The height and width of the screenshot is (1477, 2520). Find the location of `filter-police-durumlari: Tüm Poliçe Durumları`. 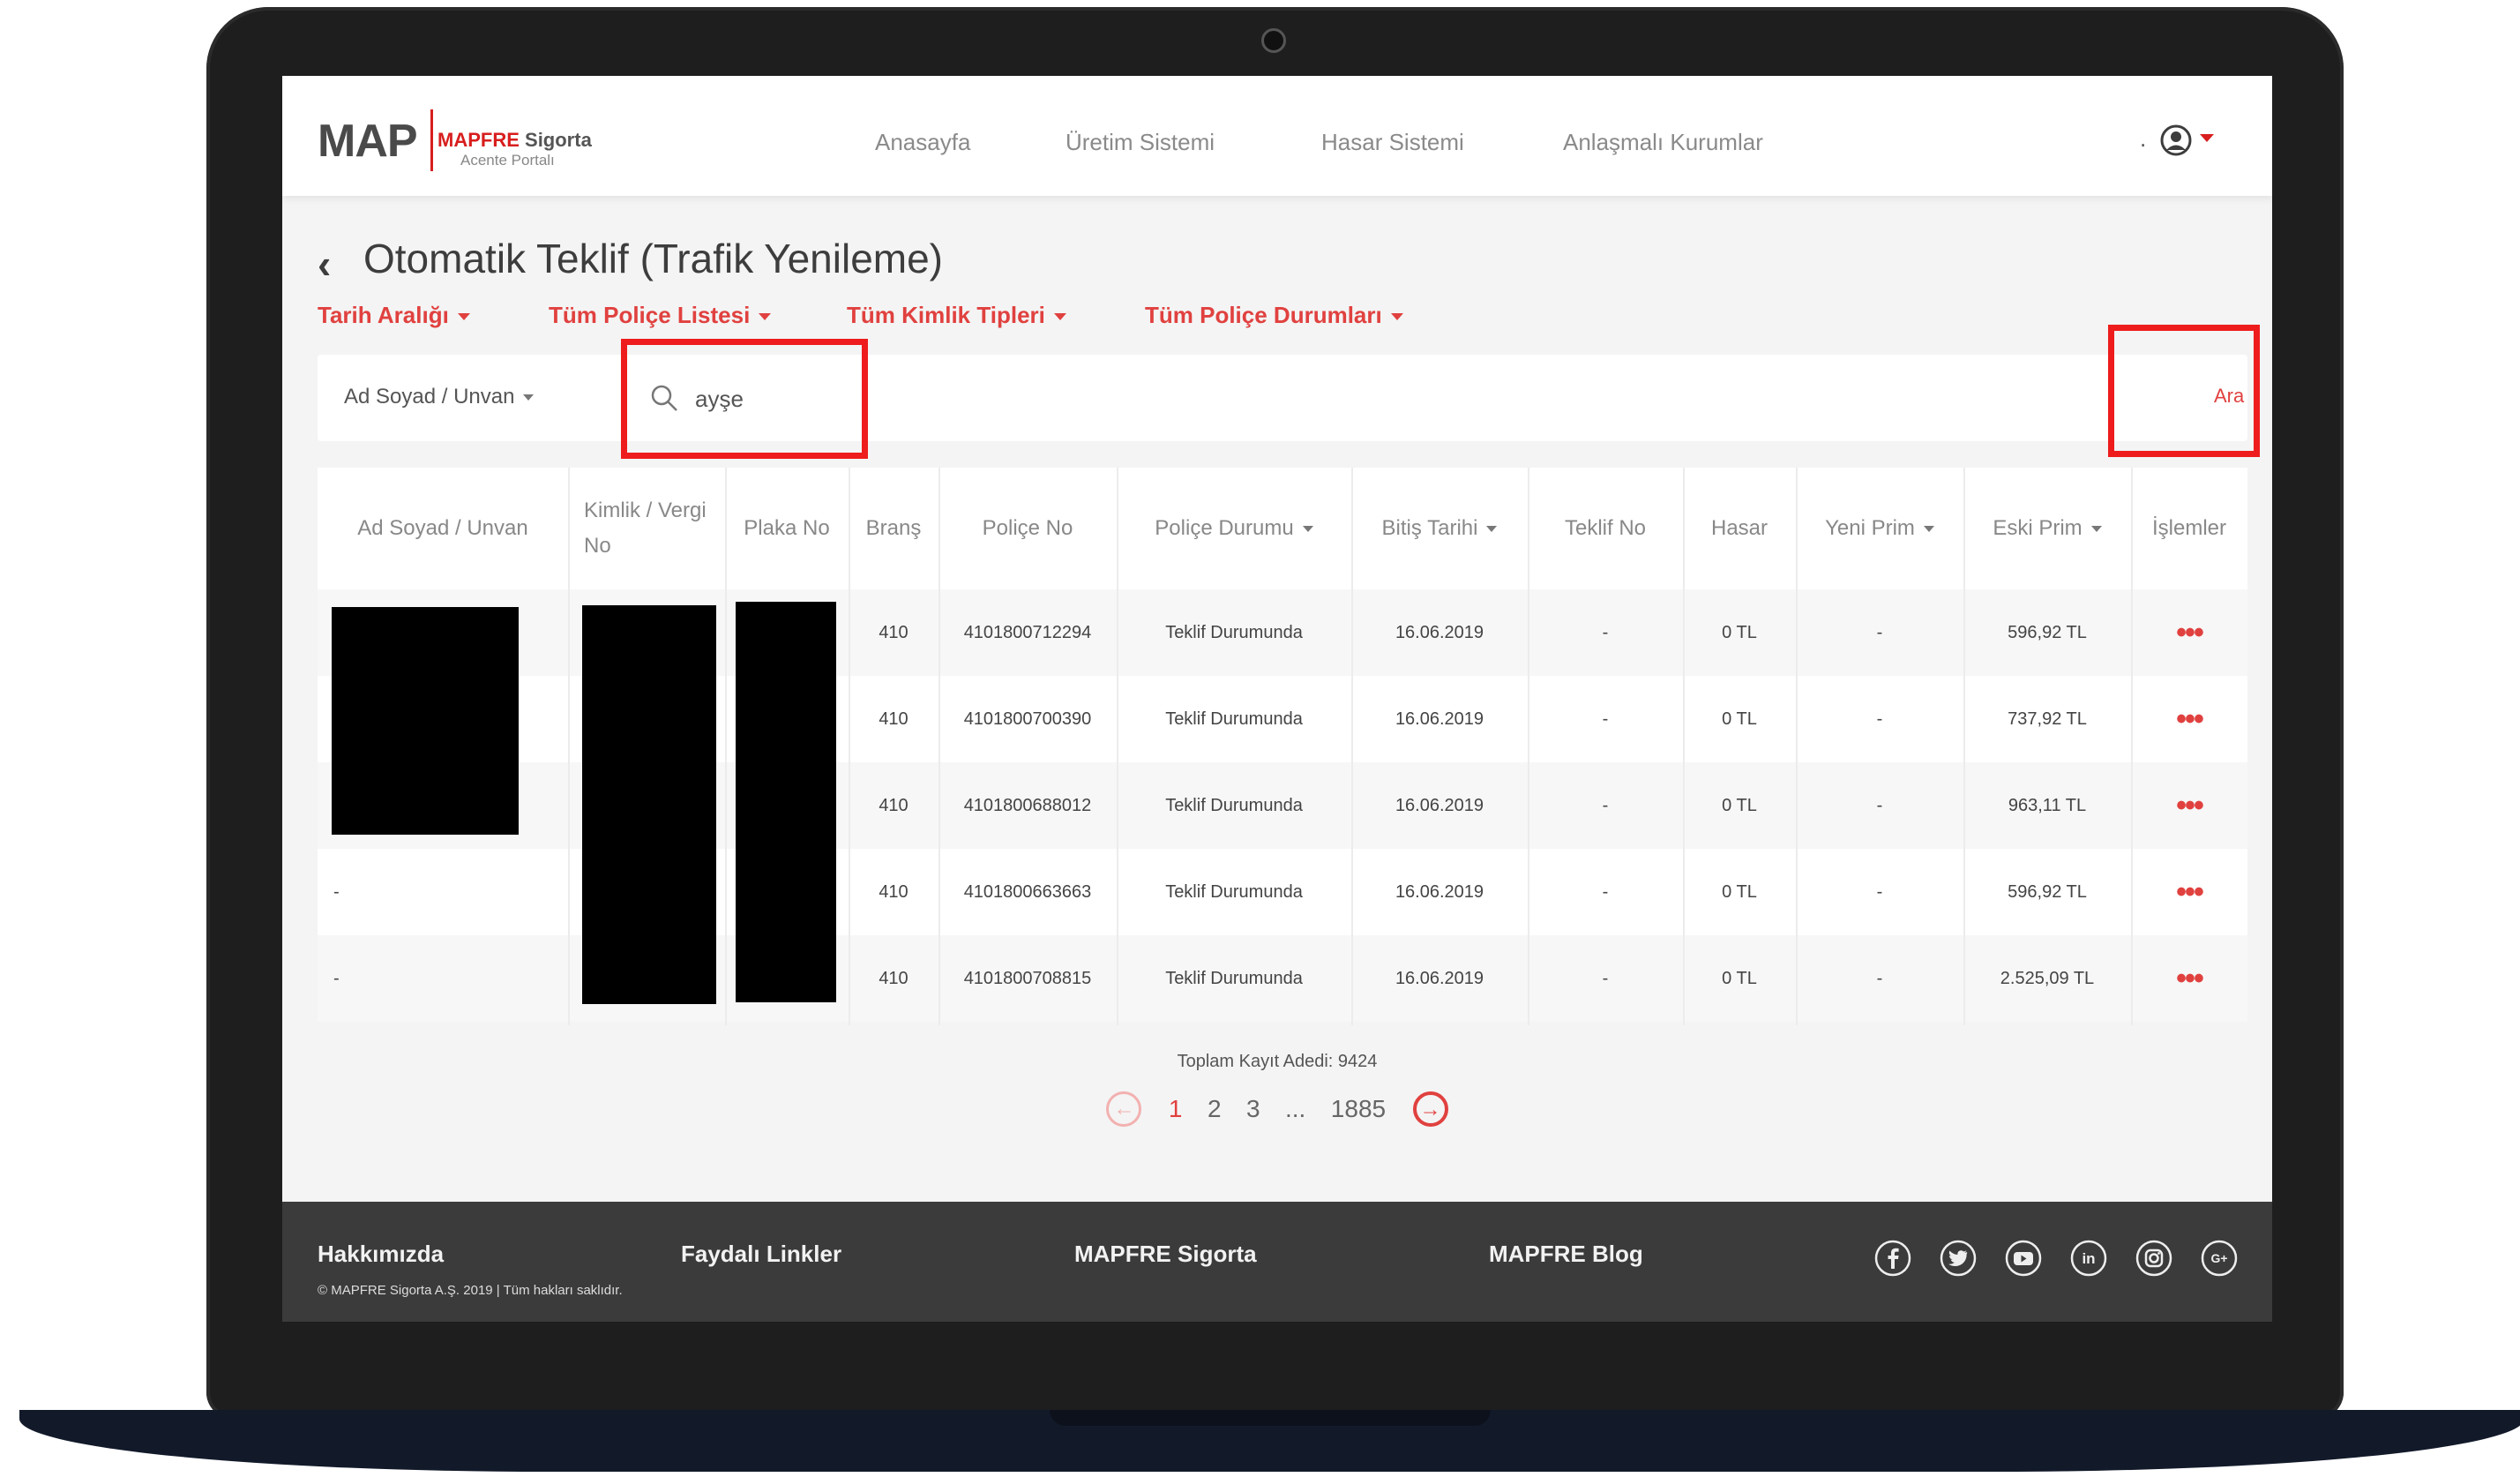

filter-police-durumlari: Tüm Poliçe Durumları is located at coordinates (1274, 316).